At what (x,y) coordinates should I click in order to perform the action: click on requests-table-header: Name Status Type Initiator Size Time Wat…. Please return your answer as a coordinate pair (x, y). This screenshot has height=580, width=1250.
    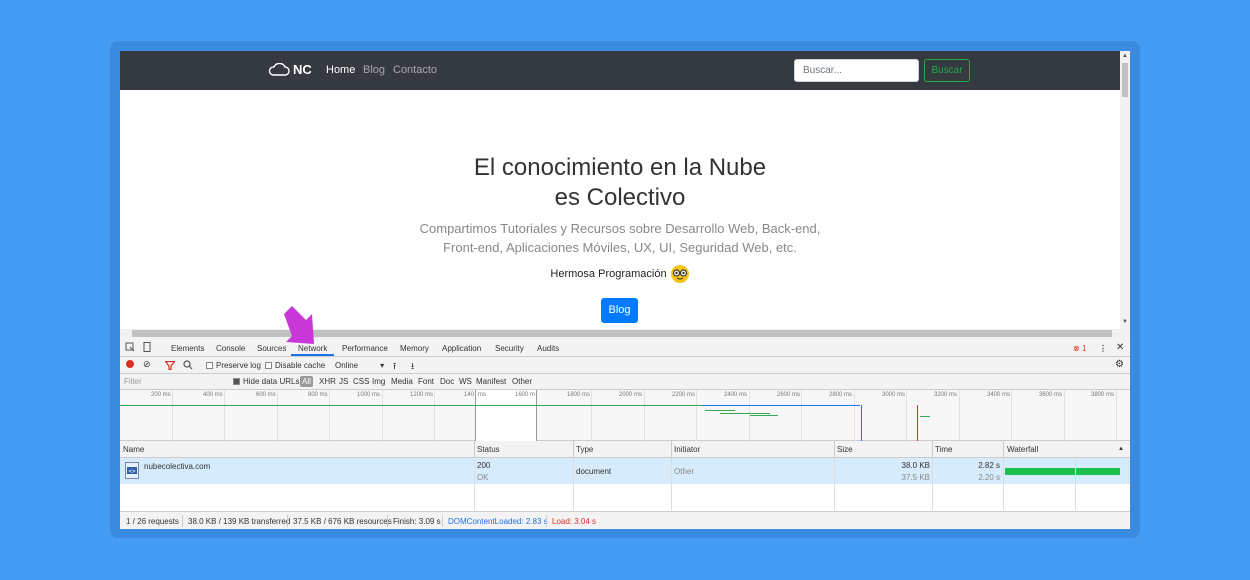
    Looking at the image, I should click on (625, 449).